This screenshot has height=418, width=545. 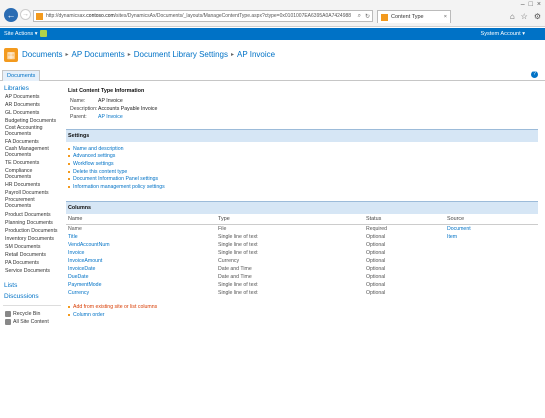 What do you see at coordinates (11, 55) in the screenshot?
I see `site-logo-icon: ▦` at bounding box center [11, 55].